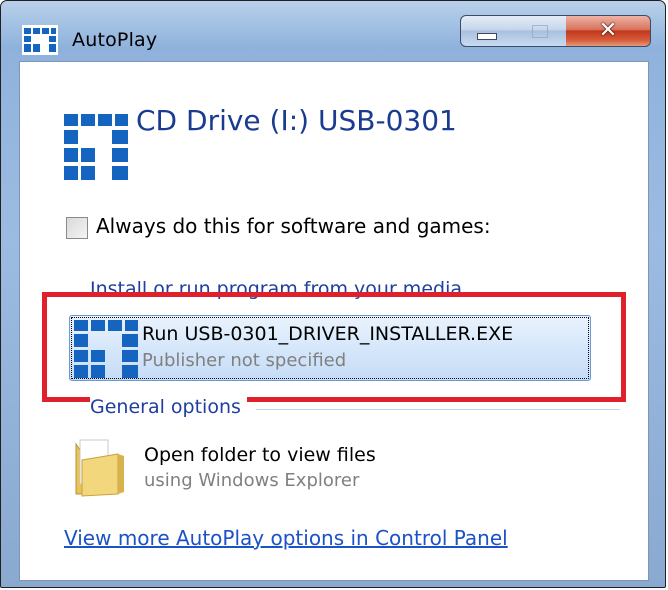 The height and width of the screenshot is (590, 668). I want to click on minimize-icon, so click(487, 36).